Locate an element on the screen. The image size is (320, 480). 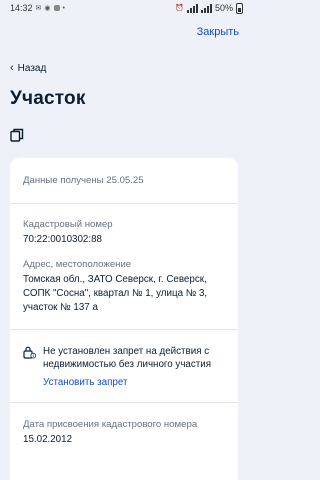
signal-icon is located at coordinates (192, 8).